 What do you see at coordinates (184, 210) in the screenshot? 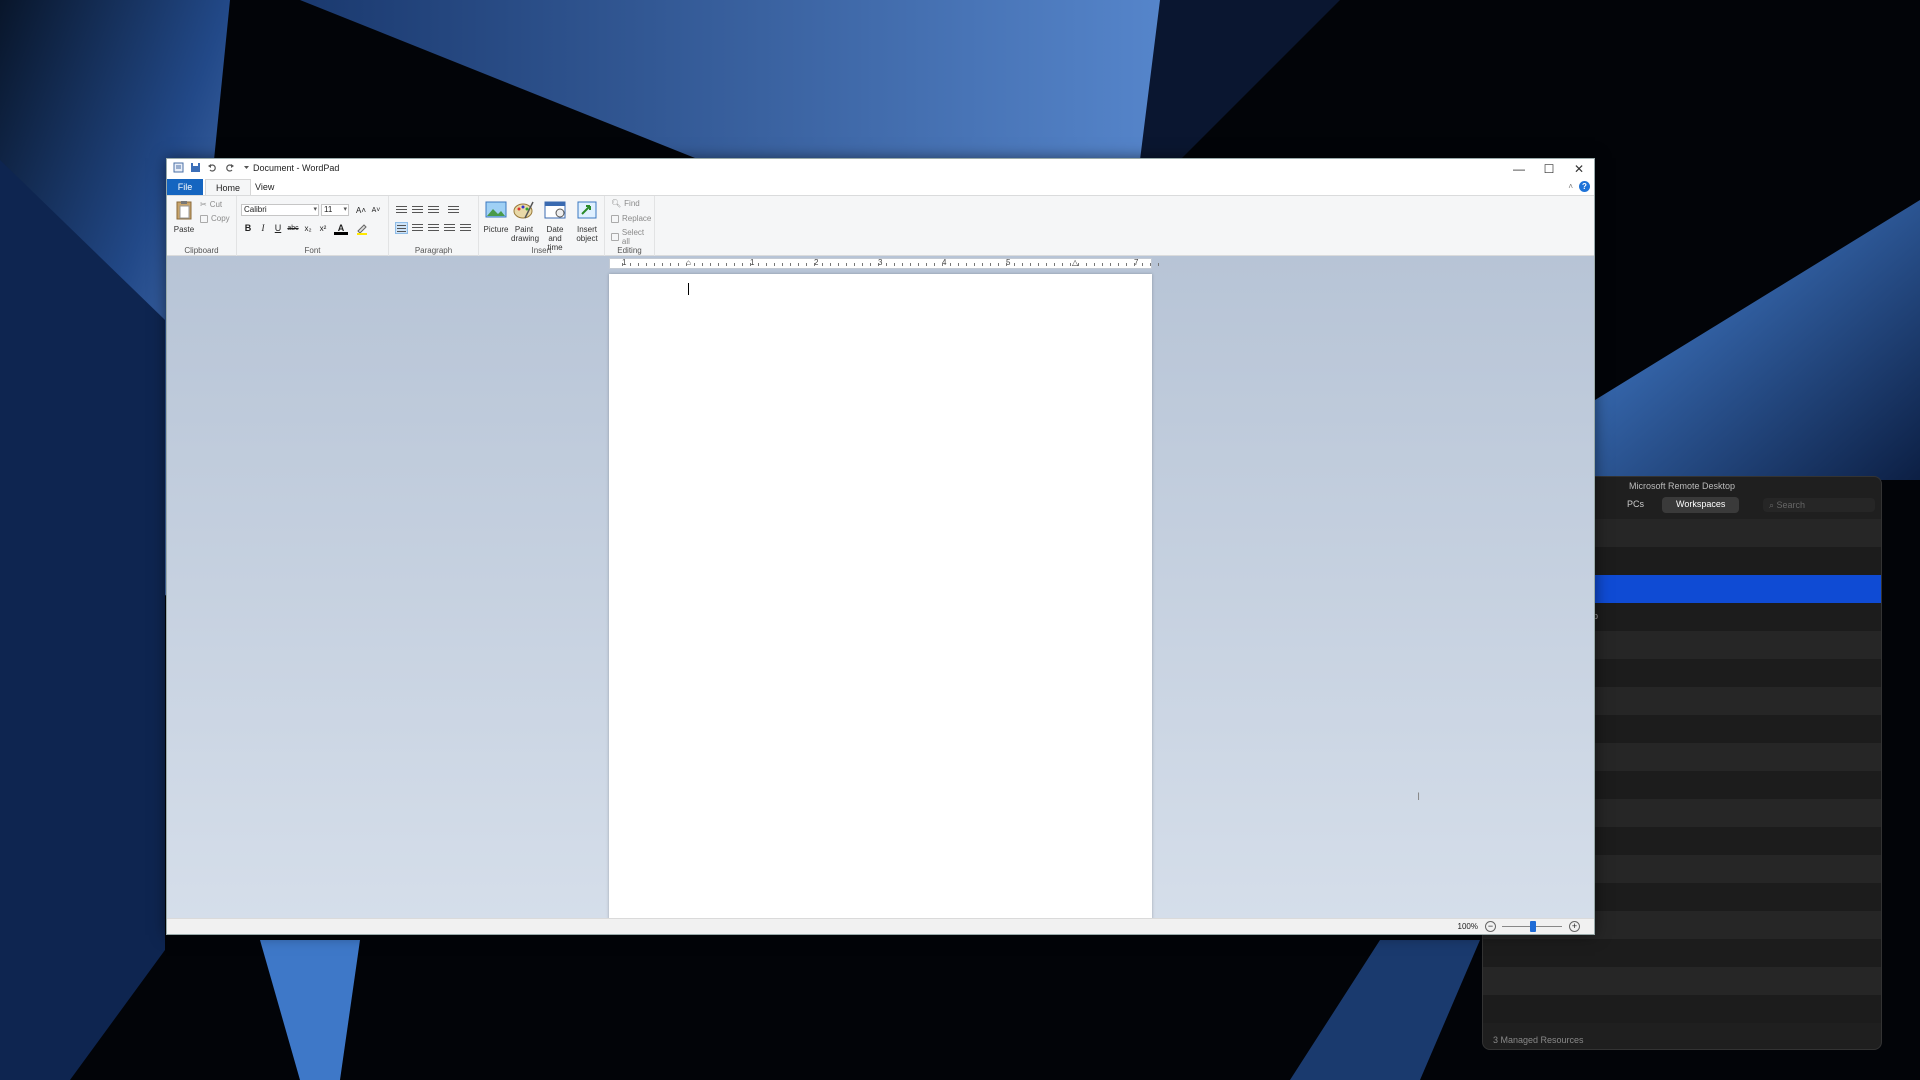
I see `paste-icon` at bounding box center [184, 210].